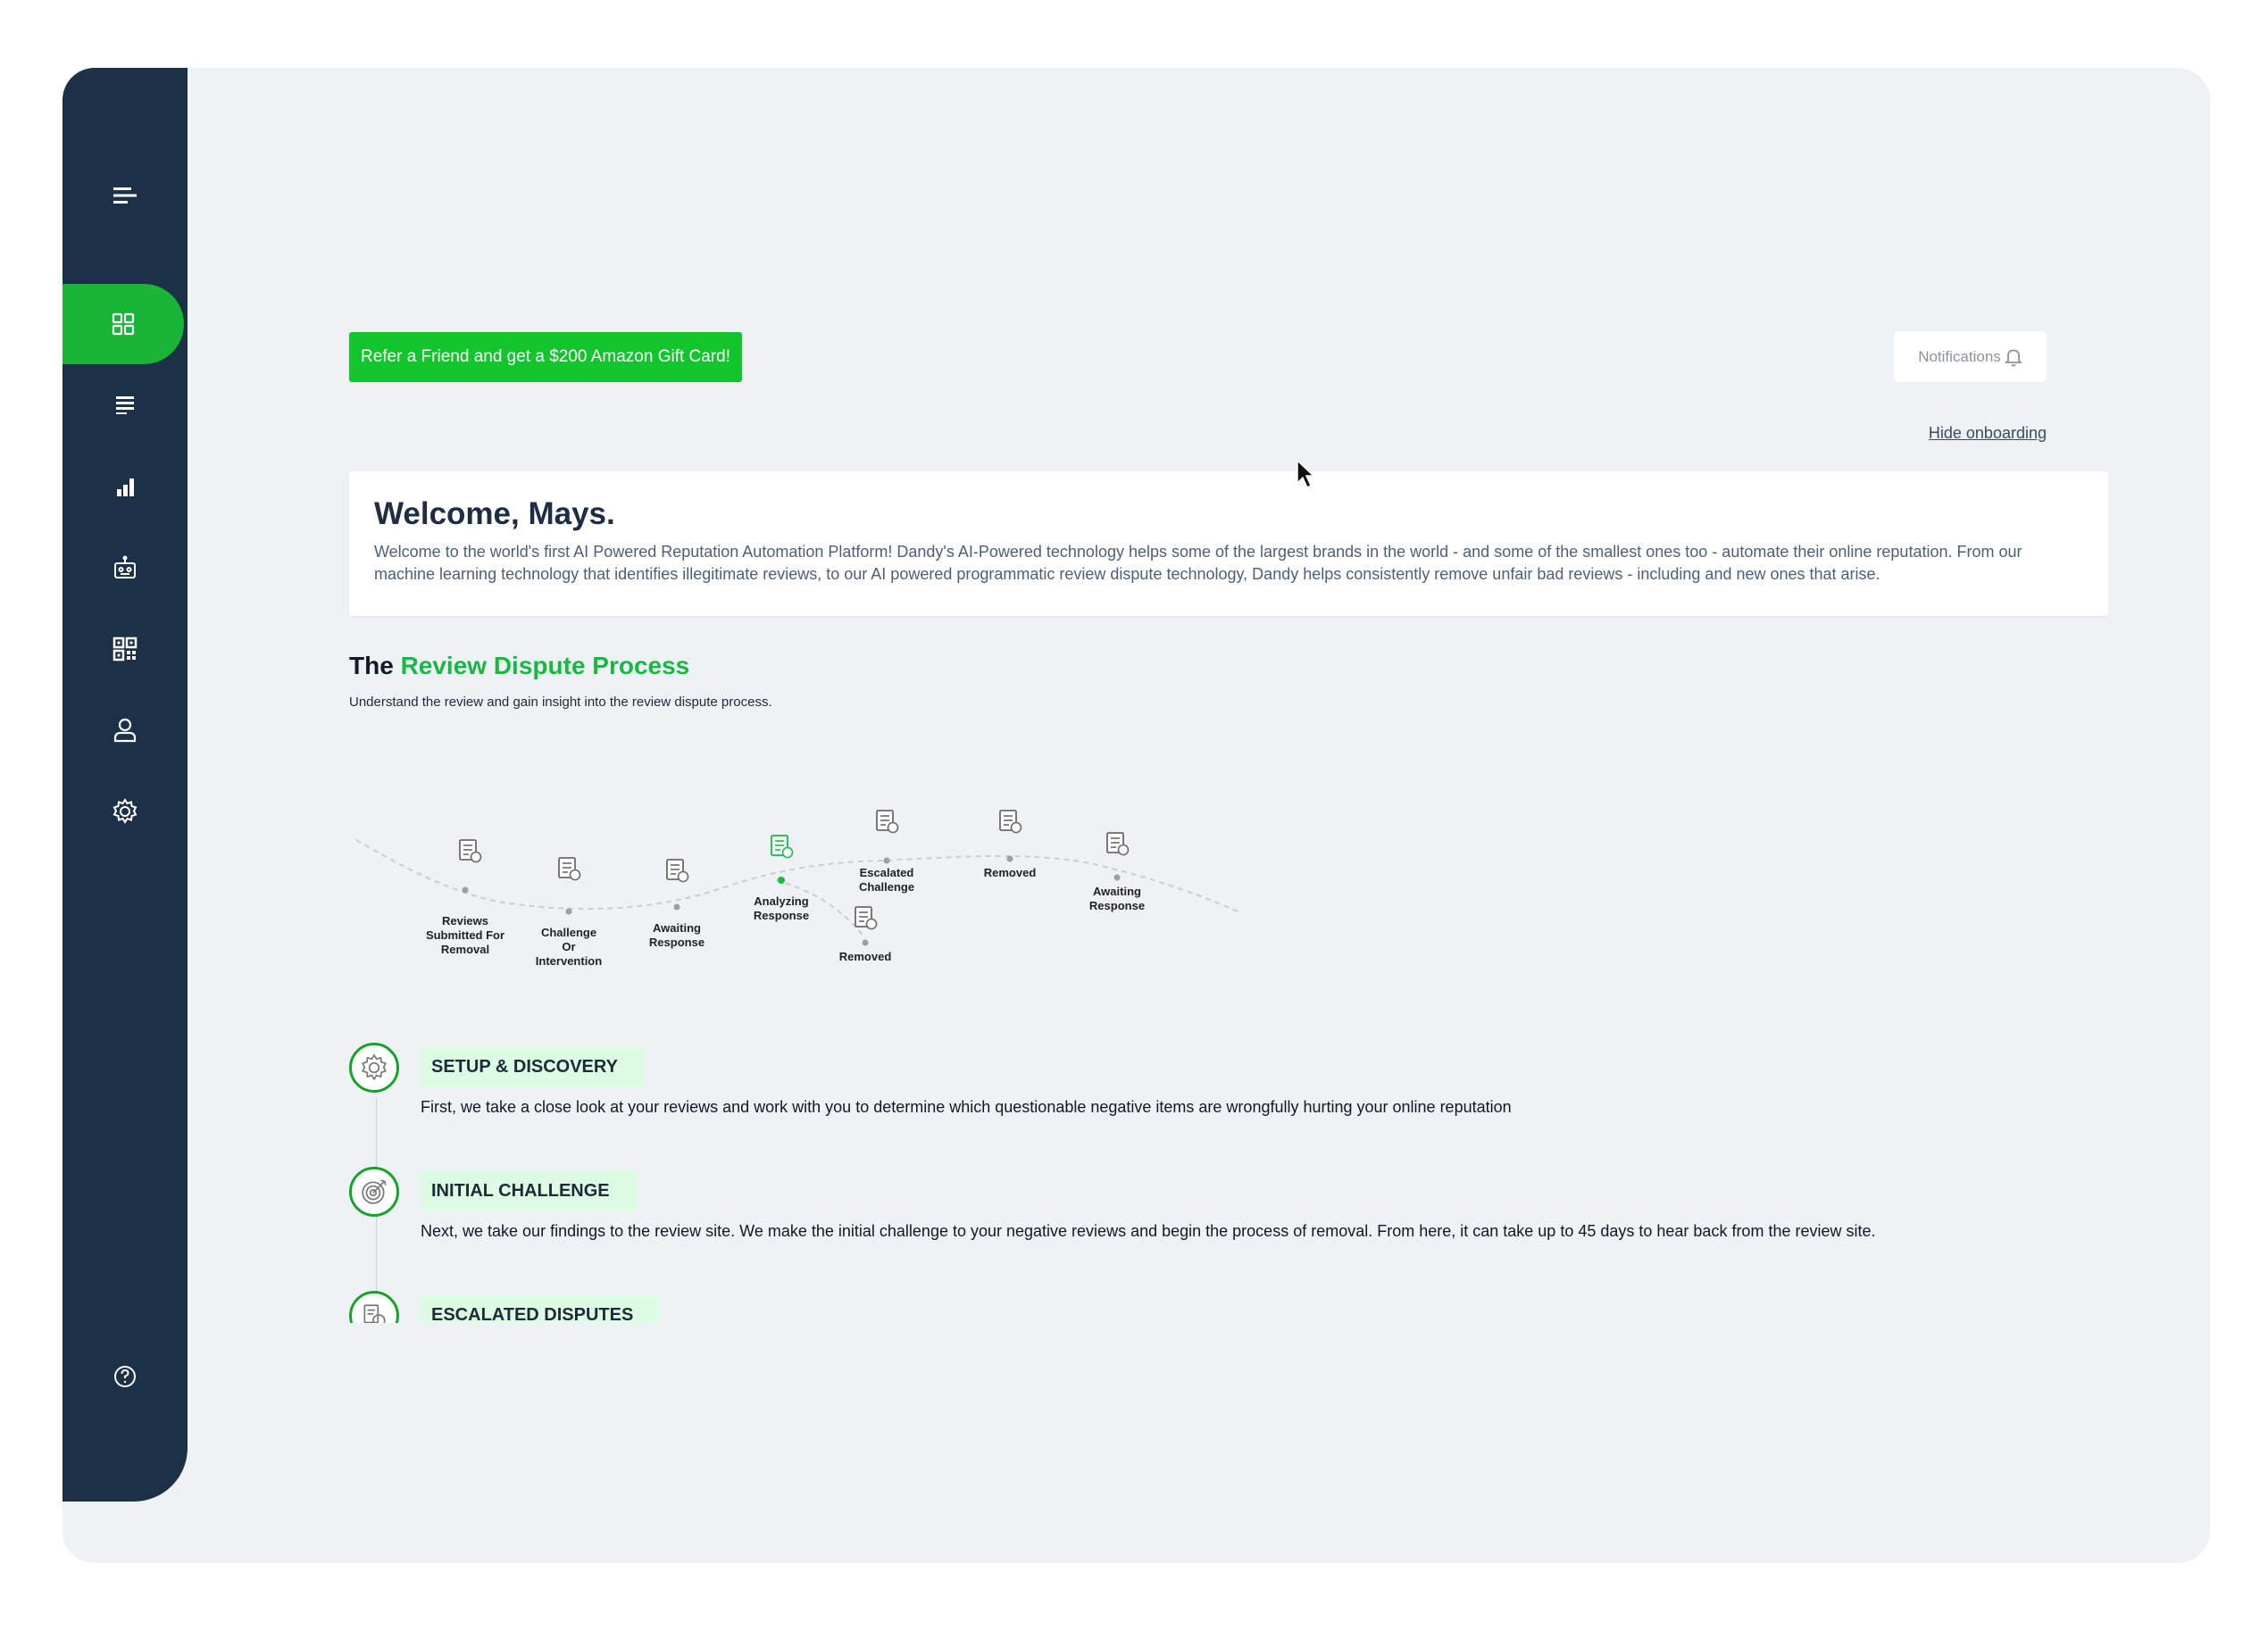 The height and width of the screenshot is (1639, 2268). I want to click on process-stage: Awaiting Response, so click(1117, 872).